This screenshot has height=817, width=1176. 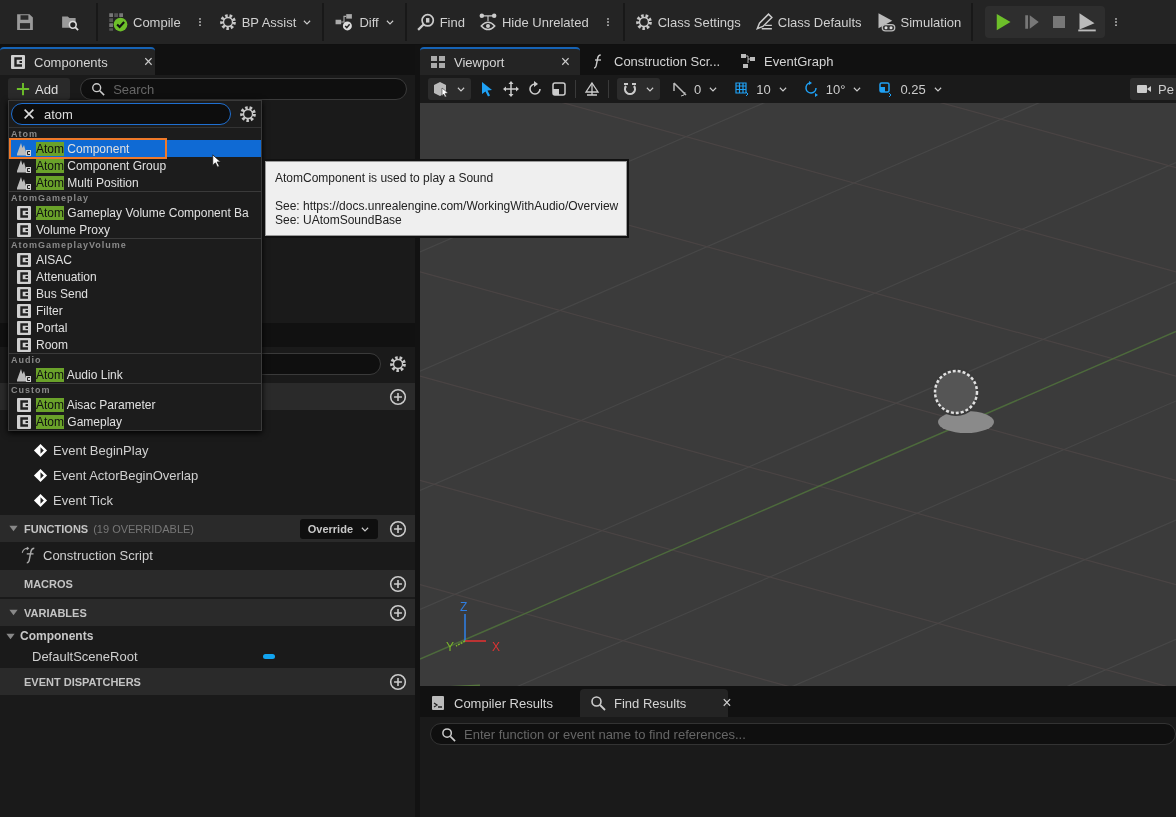 I want to click on item-label: Atom Gameplay, so click(x=79, y=421).